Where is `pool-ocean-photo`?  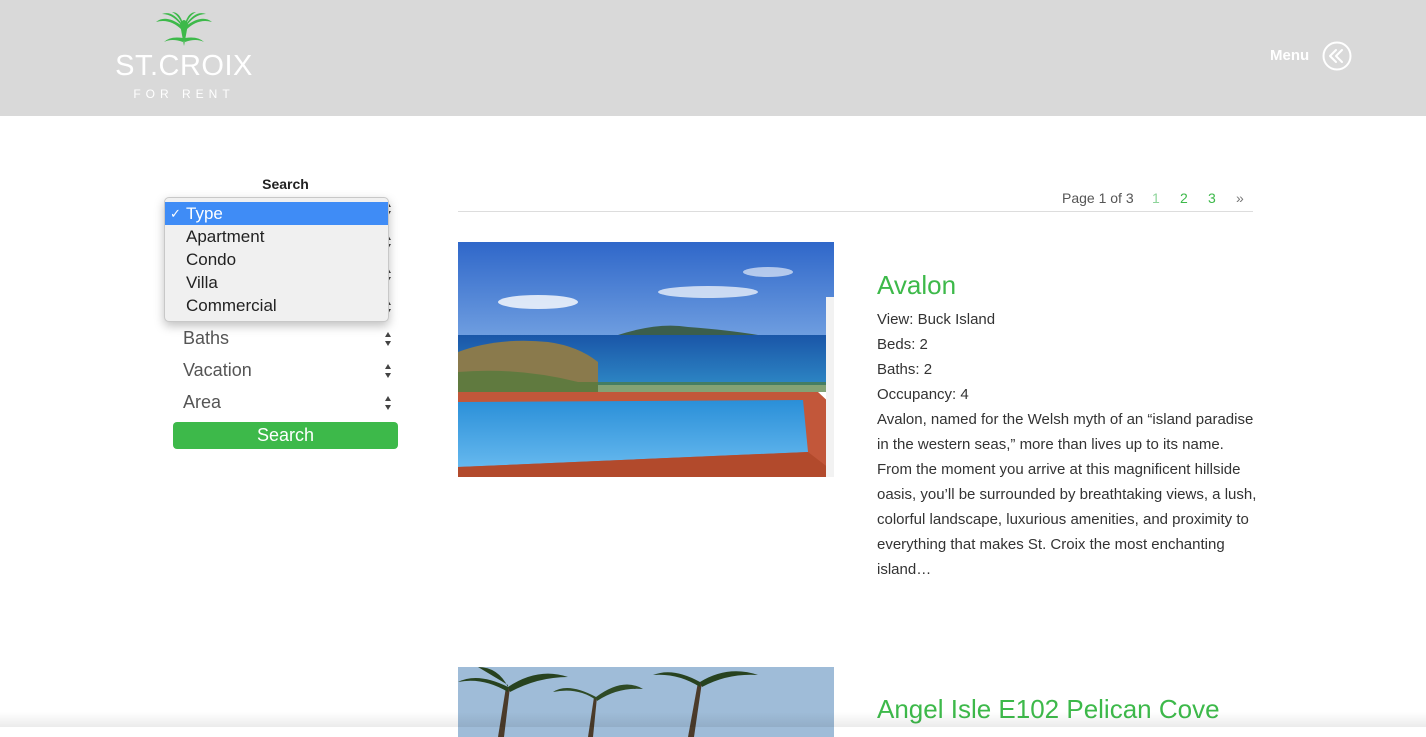
pool-ocean-photo is located at coordinates (646, 359).